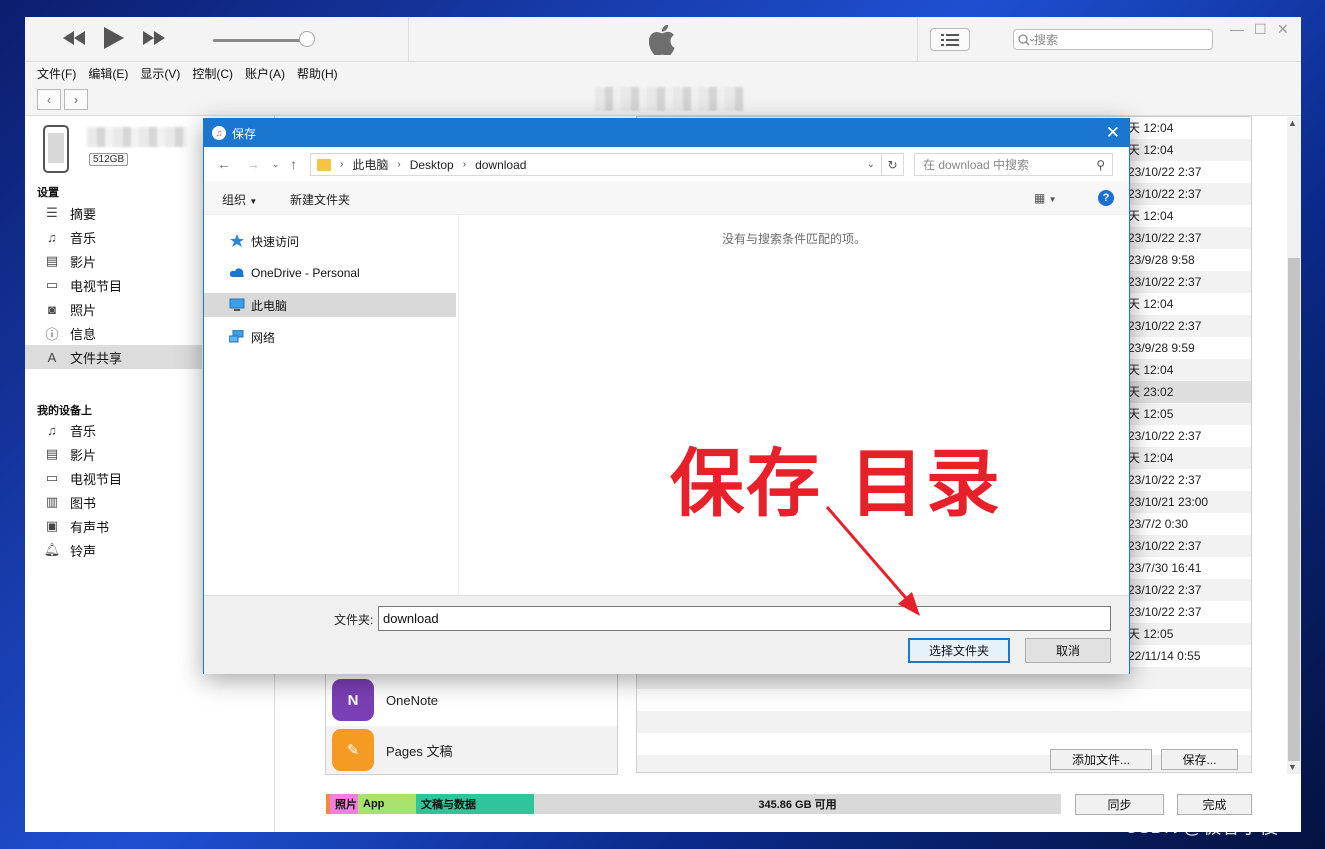  Describe the element at coordinates (666, 198) in the screenshot. I see `dialog-toolbar: 组织 ▼ 新建文件夹 ▦ ▼ ?` at that location.